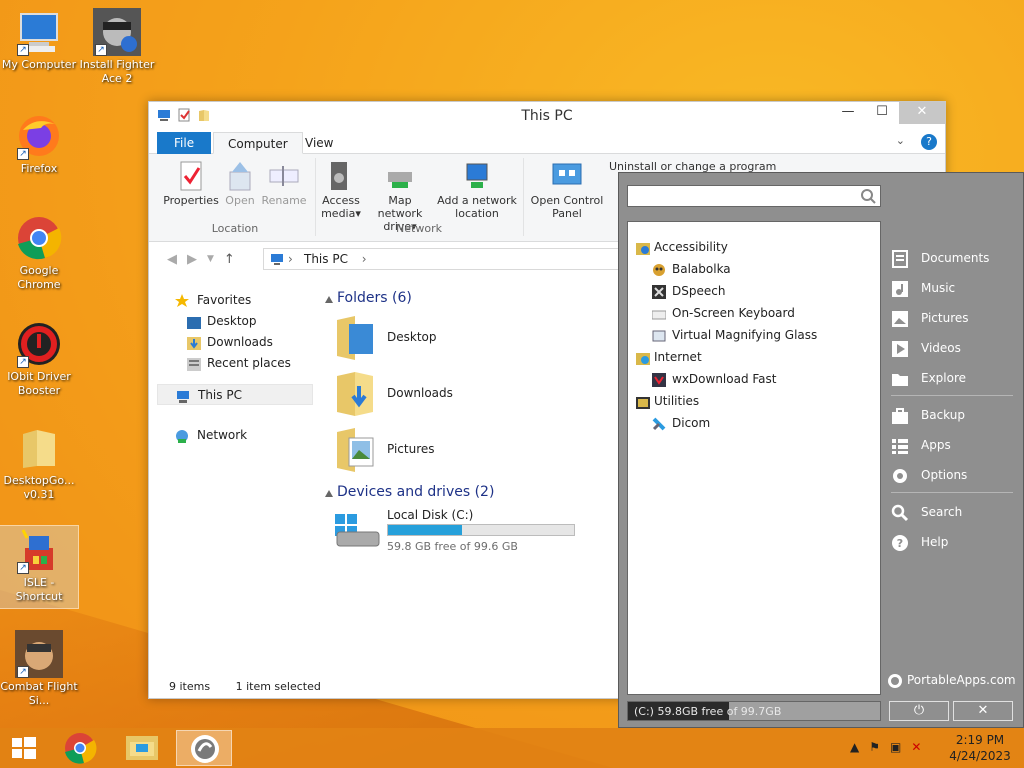  What do you see at coordinates (952, 348) in the screenshot?
I see `menu-videos: Videos` at bounding box center [952, 348].